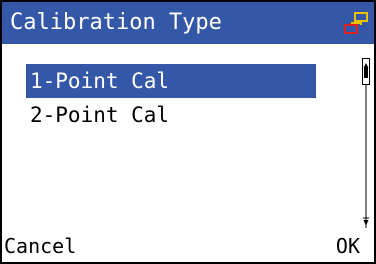  I want to click on softkey-bar: Cancel OK, so click(188, 246).